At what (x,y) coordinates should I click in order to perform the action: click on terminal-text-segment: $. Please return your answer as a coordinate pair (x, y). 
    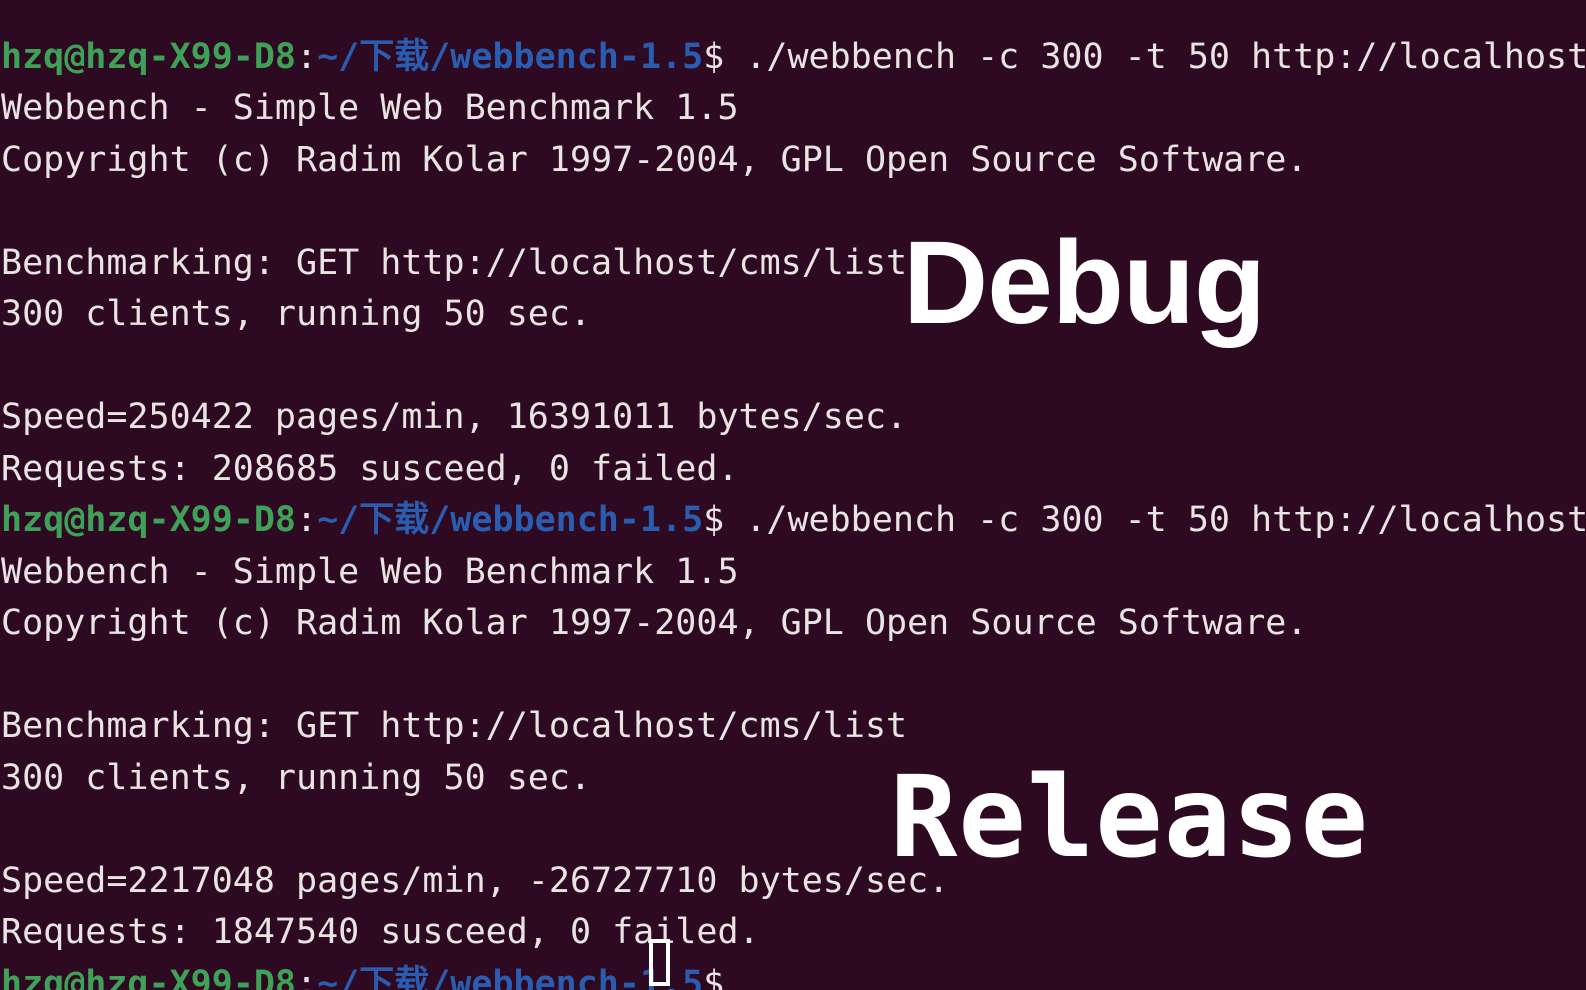
    Looking at the image, I should click on (724, 976).